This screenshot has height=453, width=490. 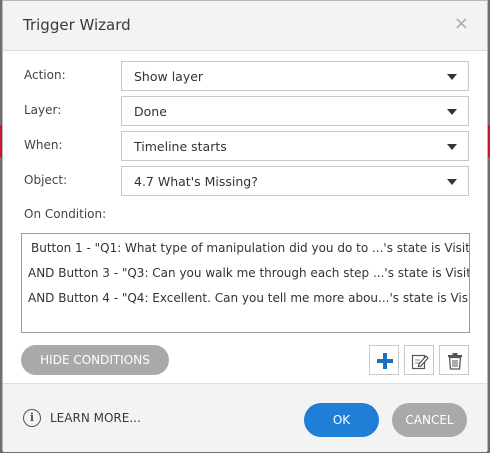 I want to click on layer-row: Layer: Done, so click(x=245, y=111).